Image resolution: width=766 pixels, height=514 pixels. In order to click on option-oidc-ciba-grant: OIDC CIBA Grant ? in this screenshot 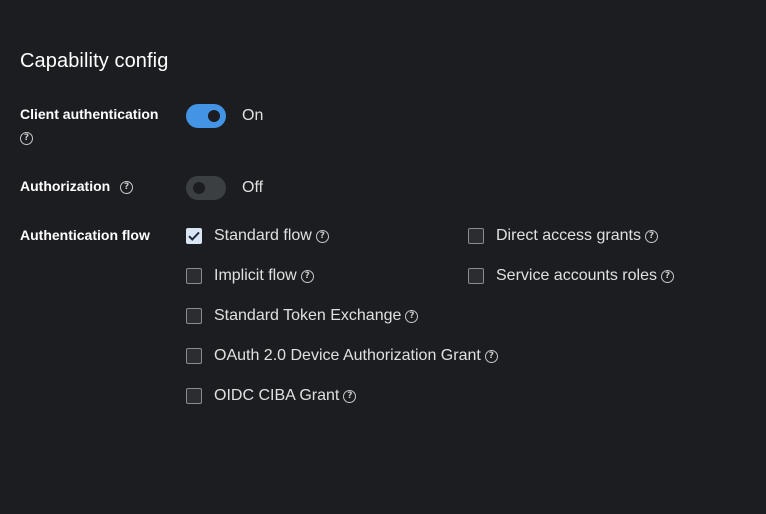, I will do `click(271, 396)`.